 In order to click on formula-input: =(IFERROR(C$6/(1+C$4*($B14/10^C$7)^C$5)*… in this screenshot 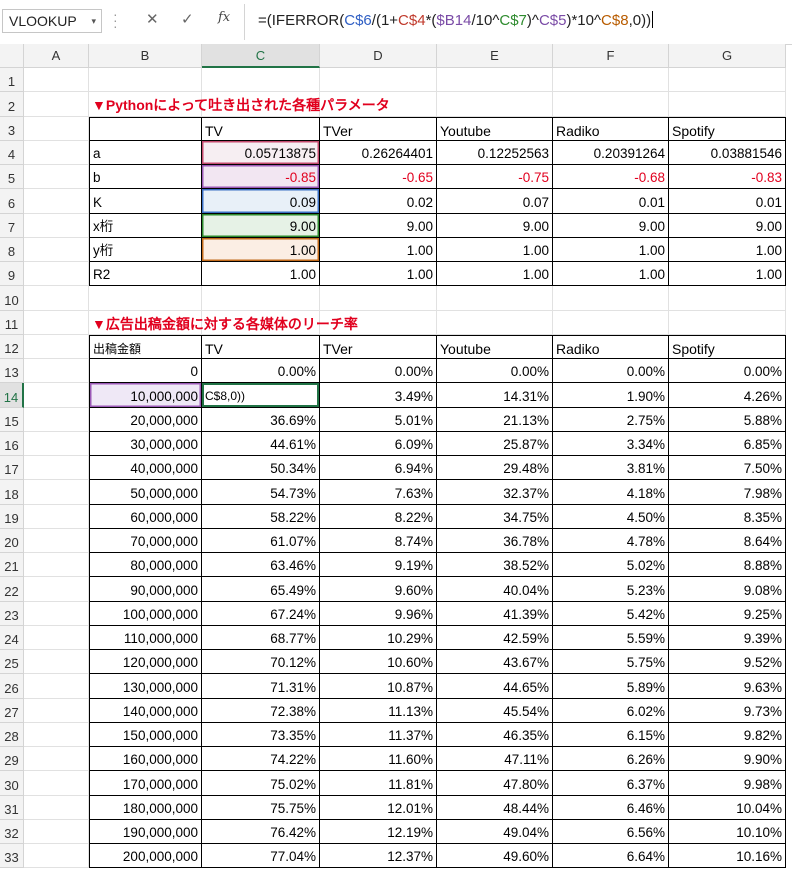, I will do `click(456, 20)`.